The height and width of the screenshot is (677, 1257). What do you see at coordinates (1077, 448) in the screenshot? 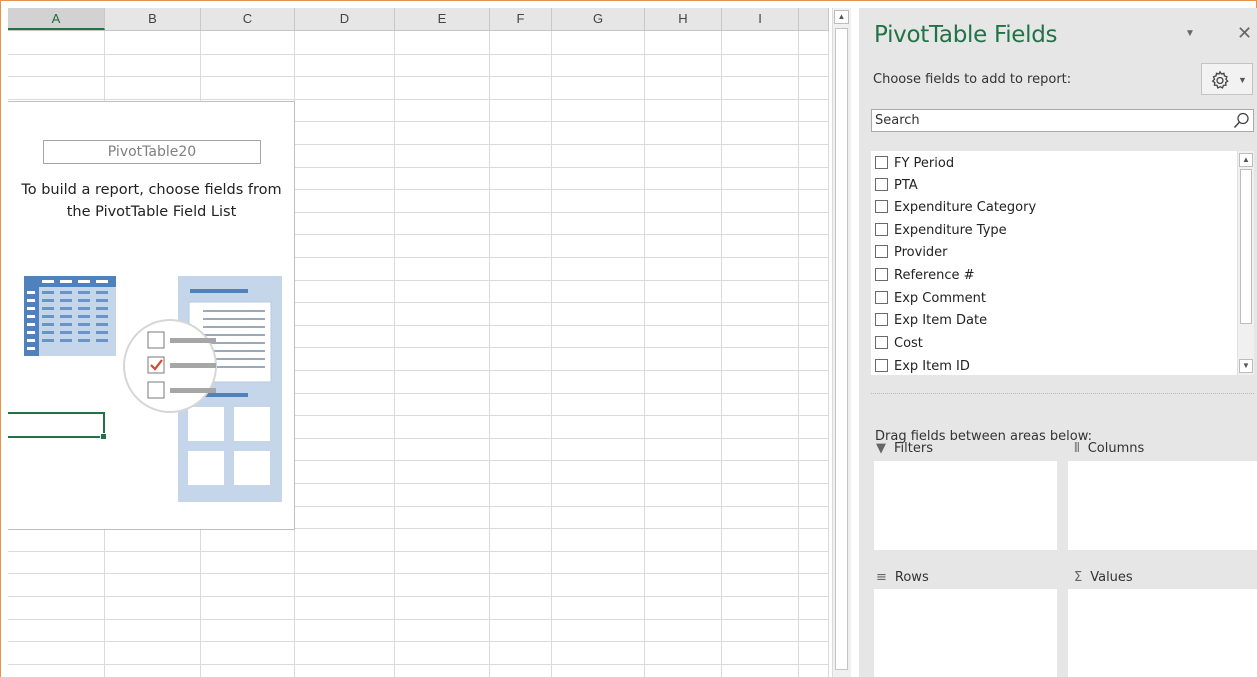
I see `columns-icon: ⦀` at bounding box center [1077, 448].